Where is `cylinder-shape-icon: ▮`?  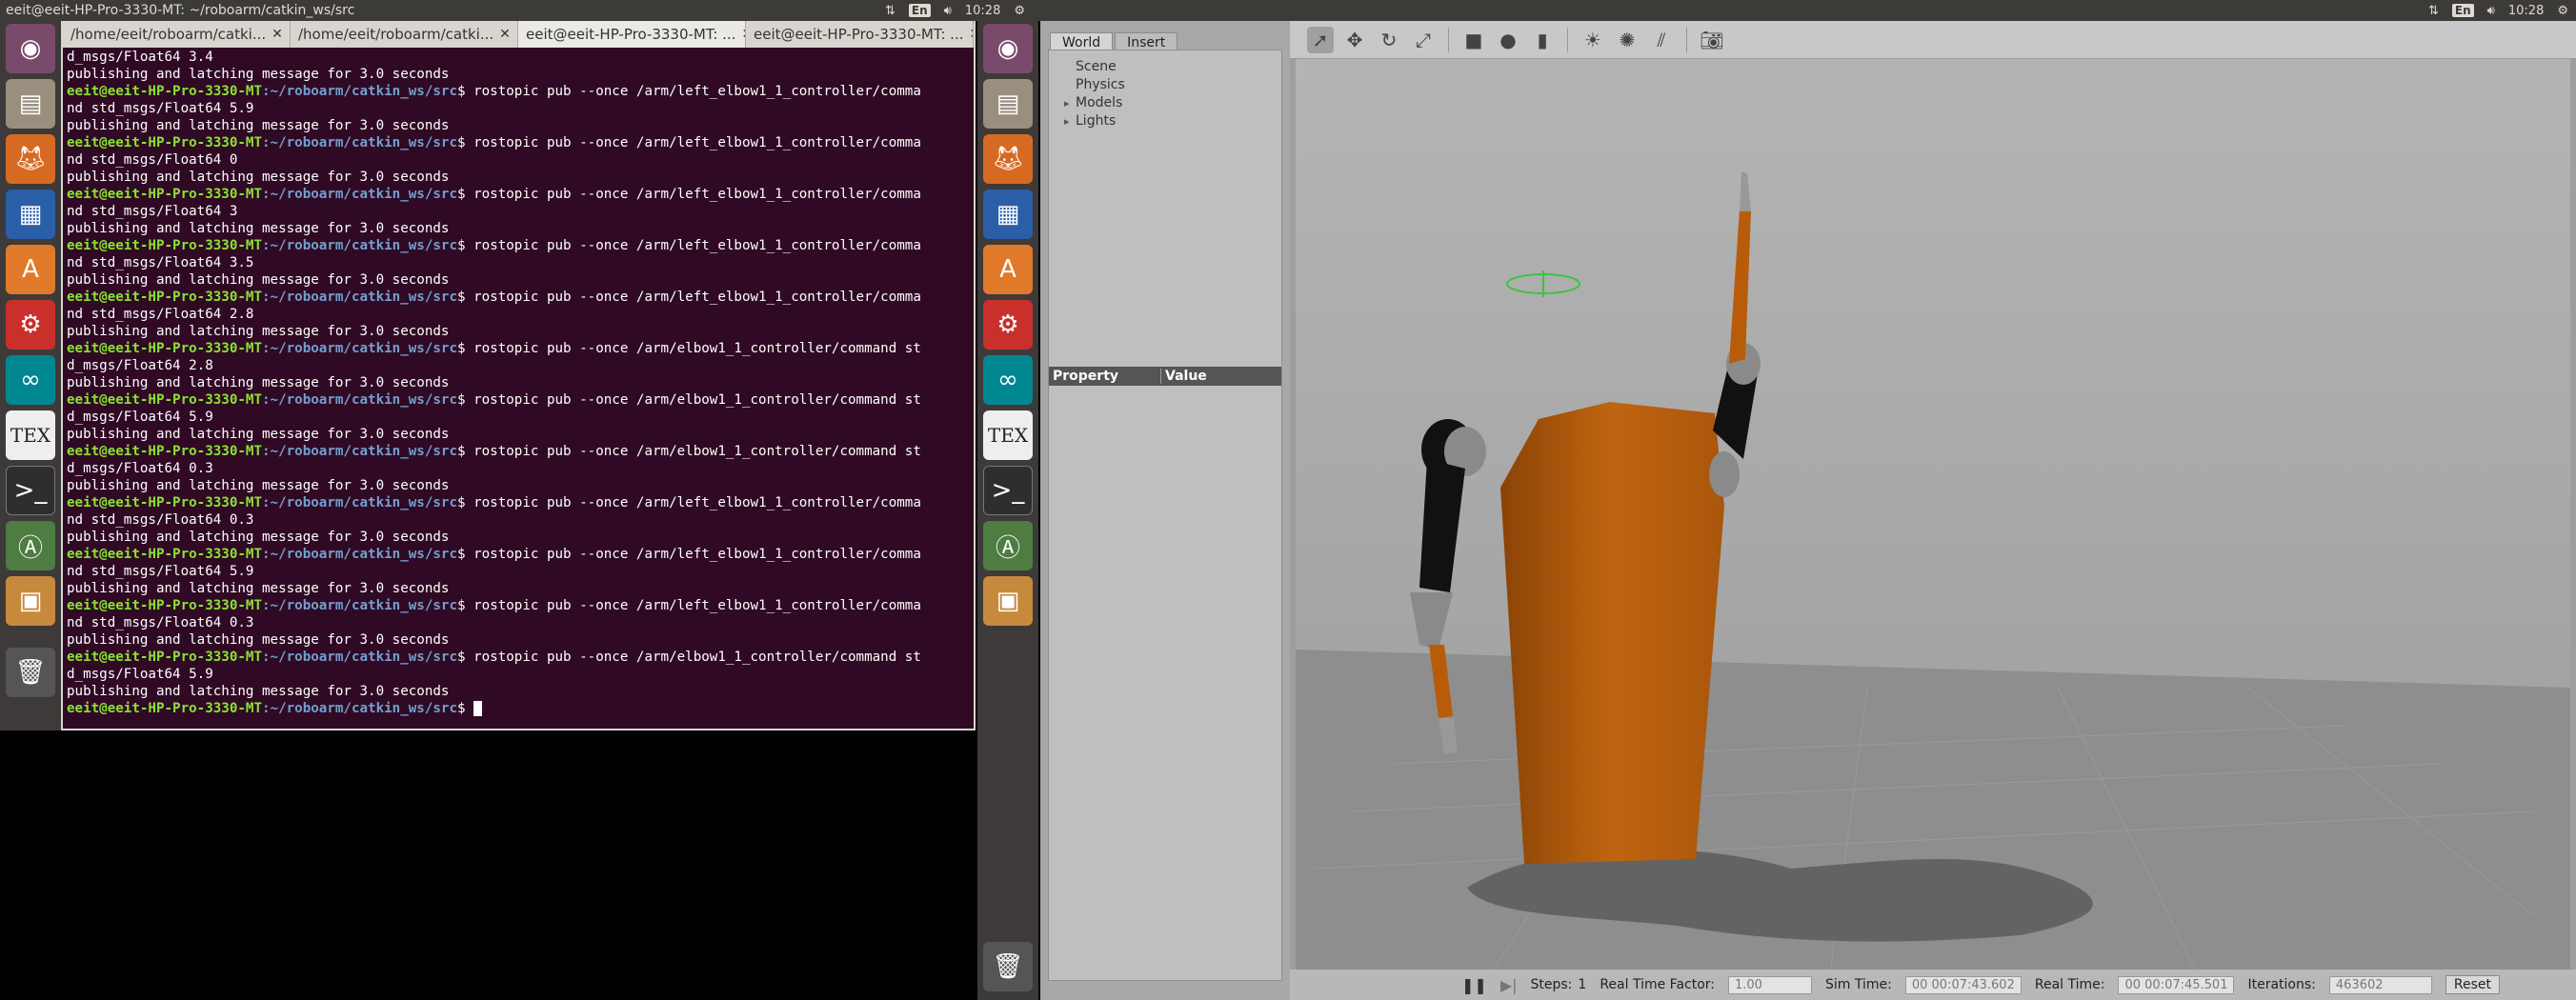
cylinder-shape-icon: ▮ is located at coordinates (1542, 40).